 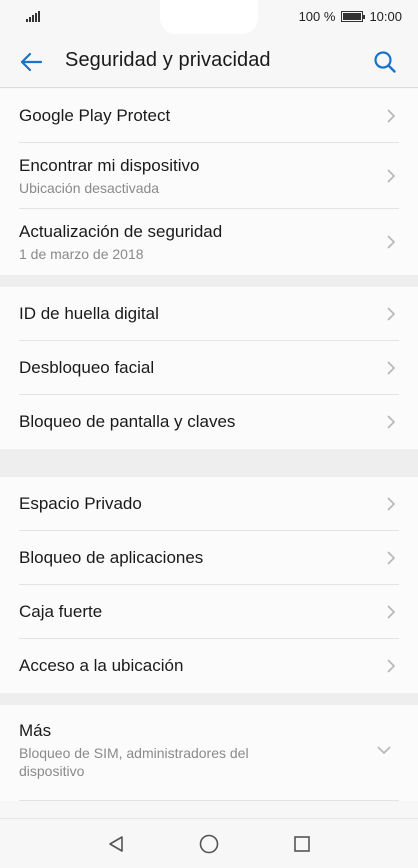 I want to click on arrow-left-icon, so click(x=31, y=62).